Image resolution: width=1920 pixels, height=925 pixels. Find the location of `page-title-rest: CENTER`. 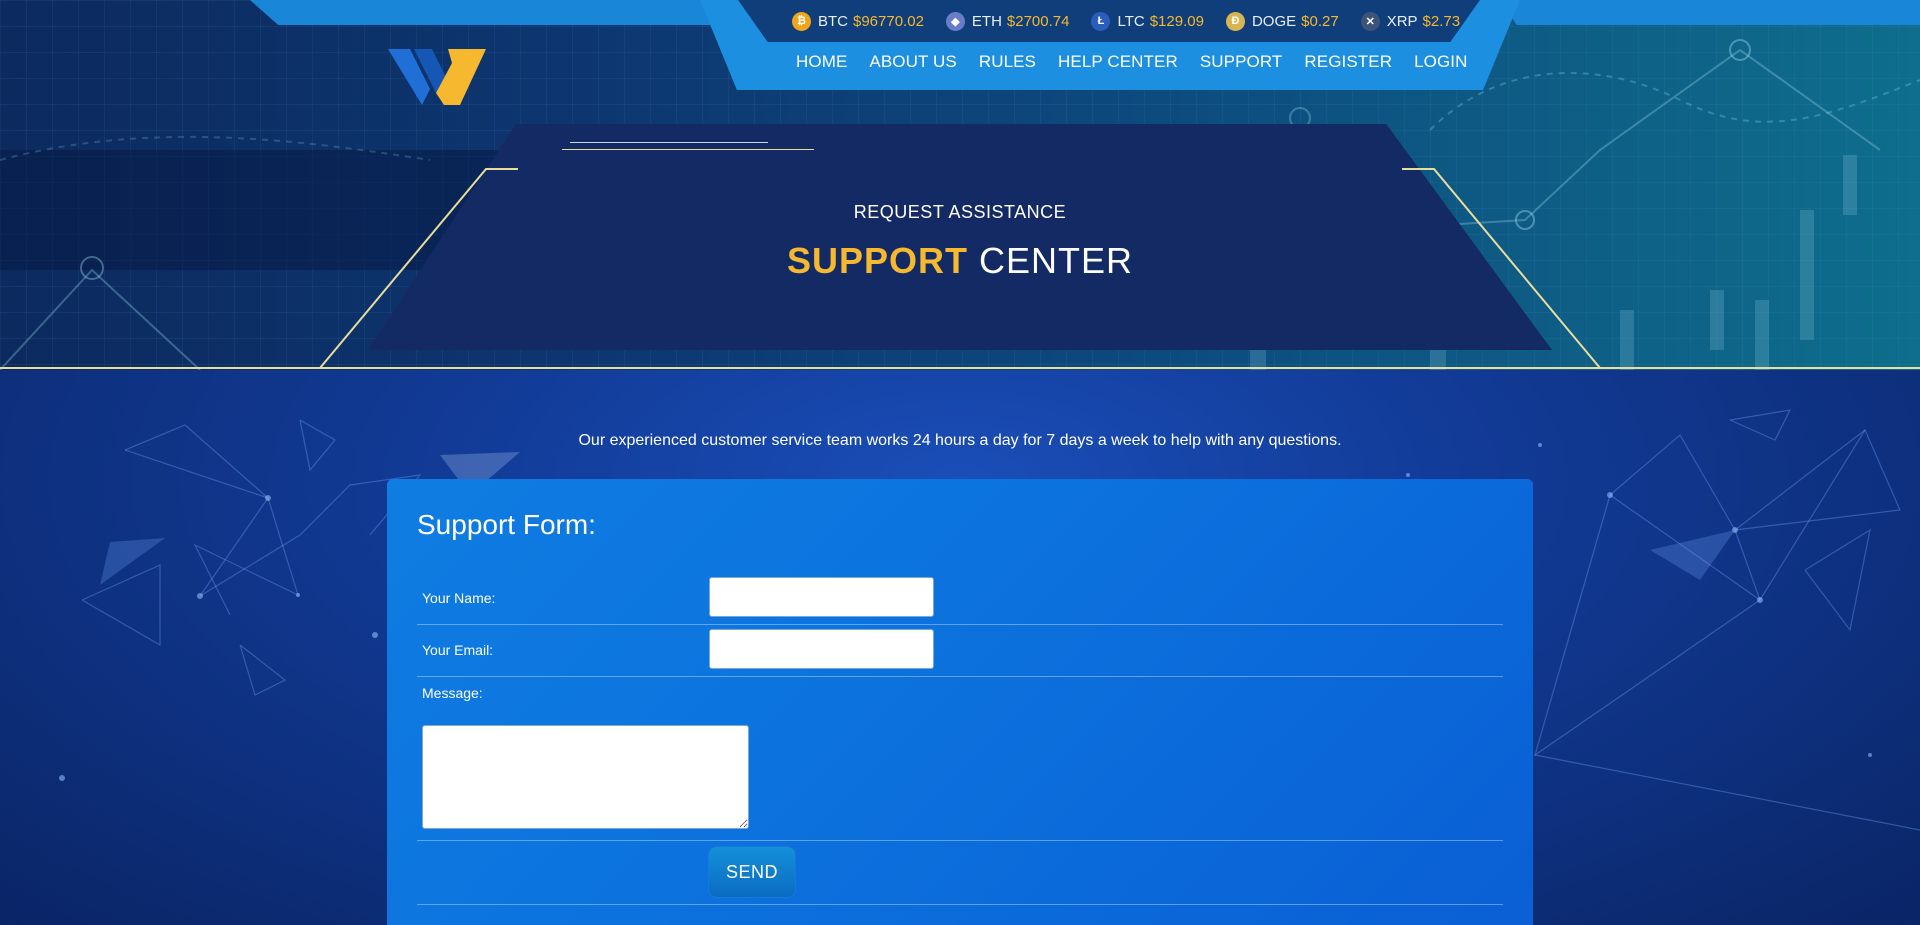

page-title-rest: CENTER is located at coordinates (1056, 260).